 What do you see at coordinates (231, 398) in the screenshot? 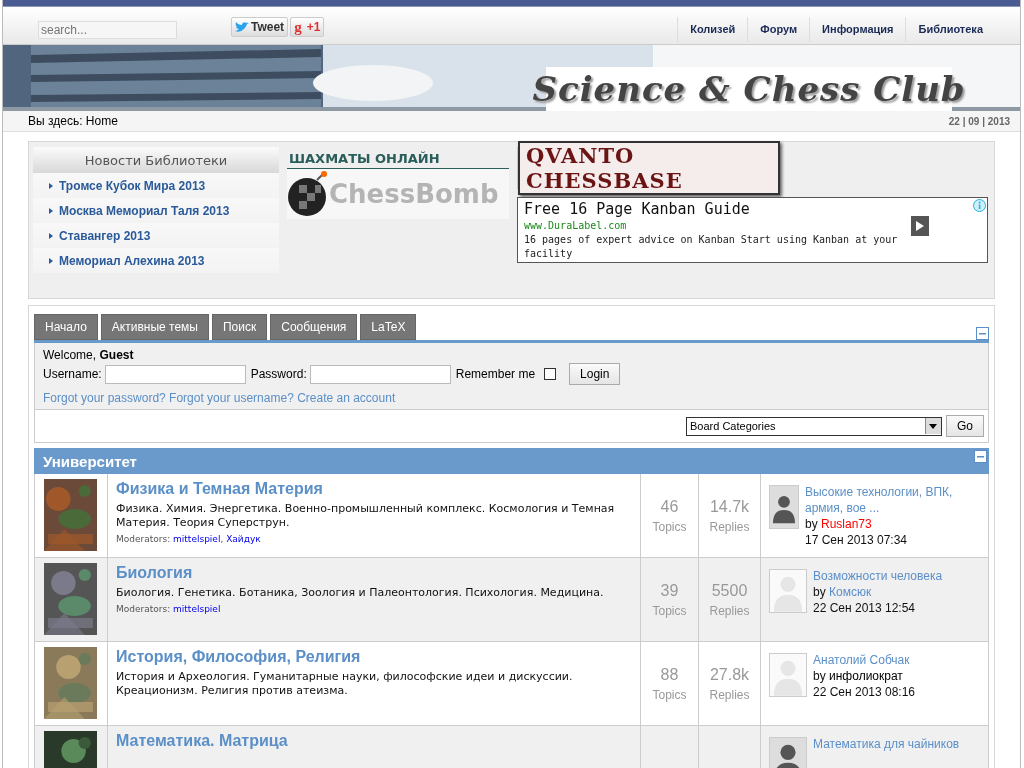
I see `account-link: Forgot your username?` at bounding box center [231, 398].